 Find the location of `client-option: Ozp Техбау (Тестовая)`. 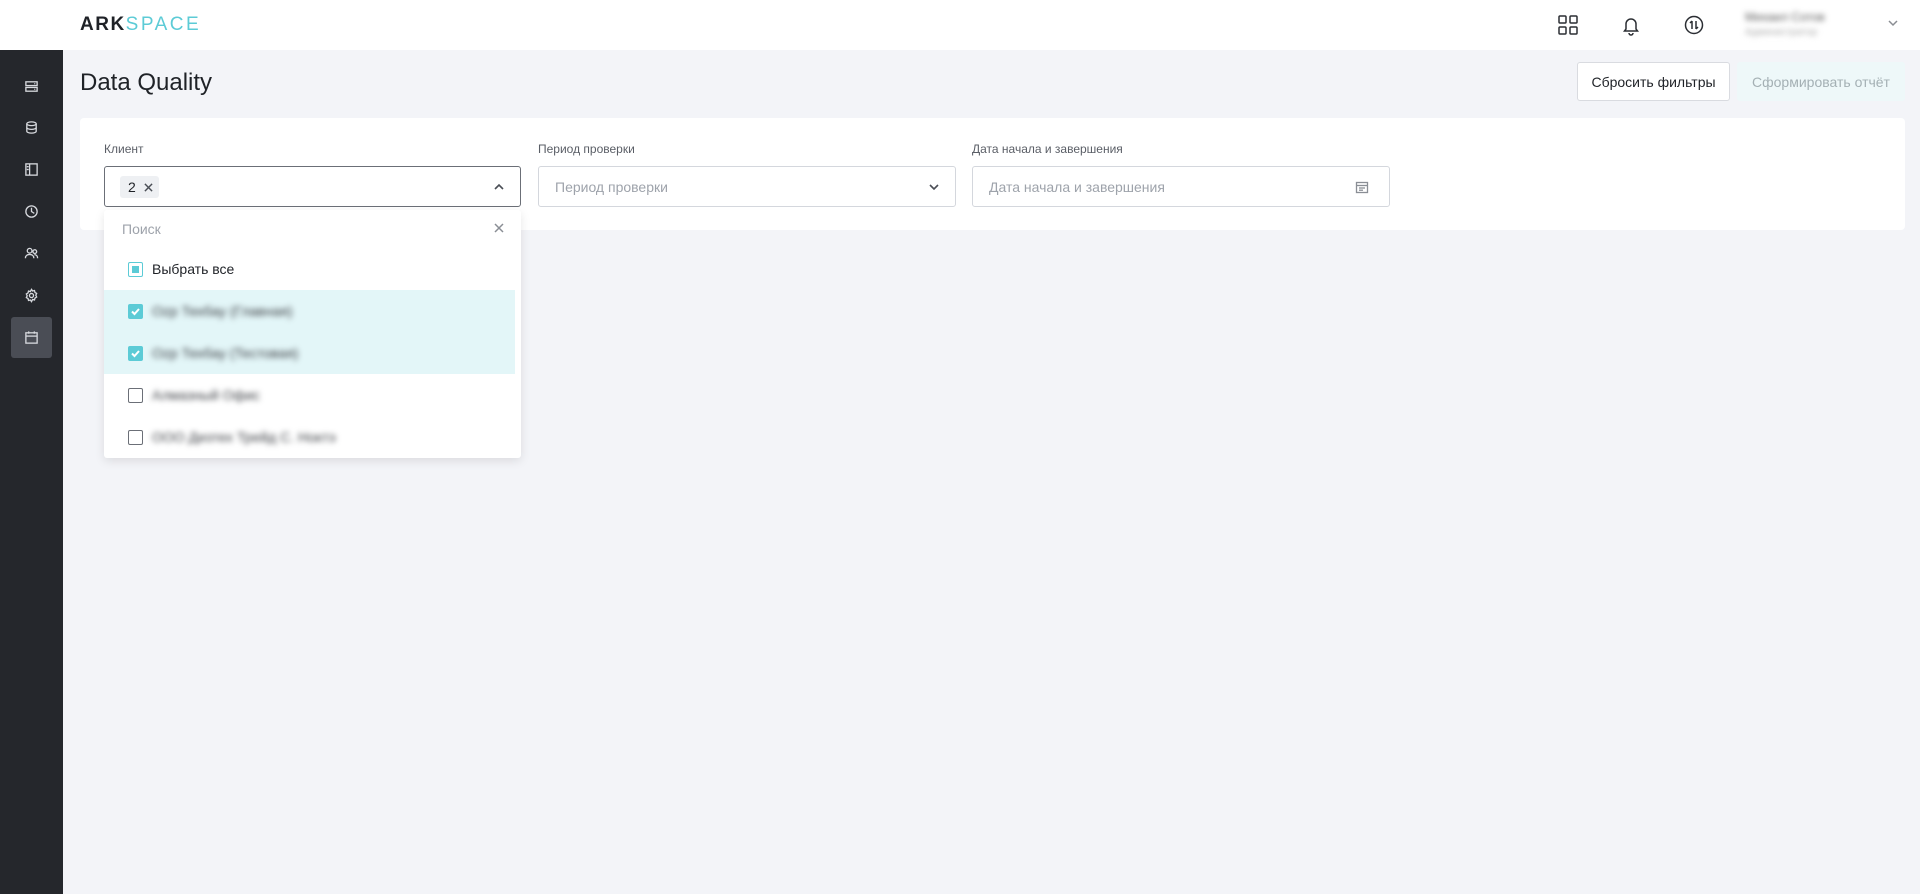

client-option: Ozp Техбау (Тестовая) is located at coordinates (309, 353).